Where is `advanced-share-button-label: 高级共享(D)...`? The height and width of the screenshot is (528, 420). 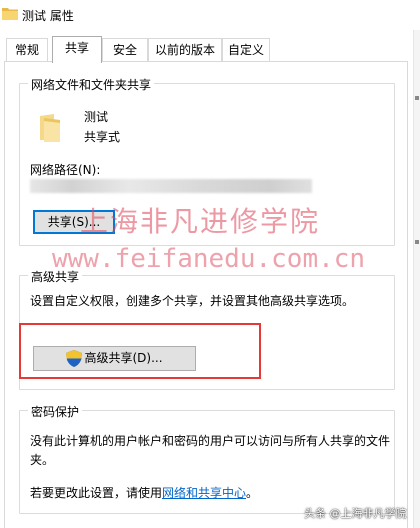 advanced-share-button-label: 高级共享(D)... is located at coordinates (123, 358).